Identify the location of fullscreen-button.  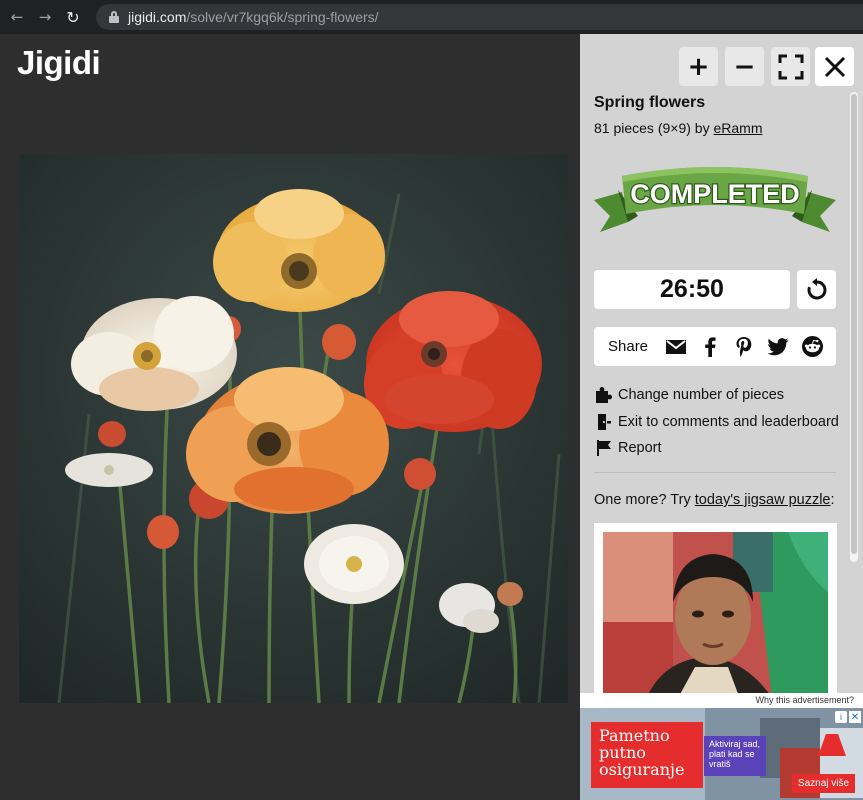
(790, 66).